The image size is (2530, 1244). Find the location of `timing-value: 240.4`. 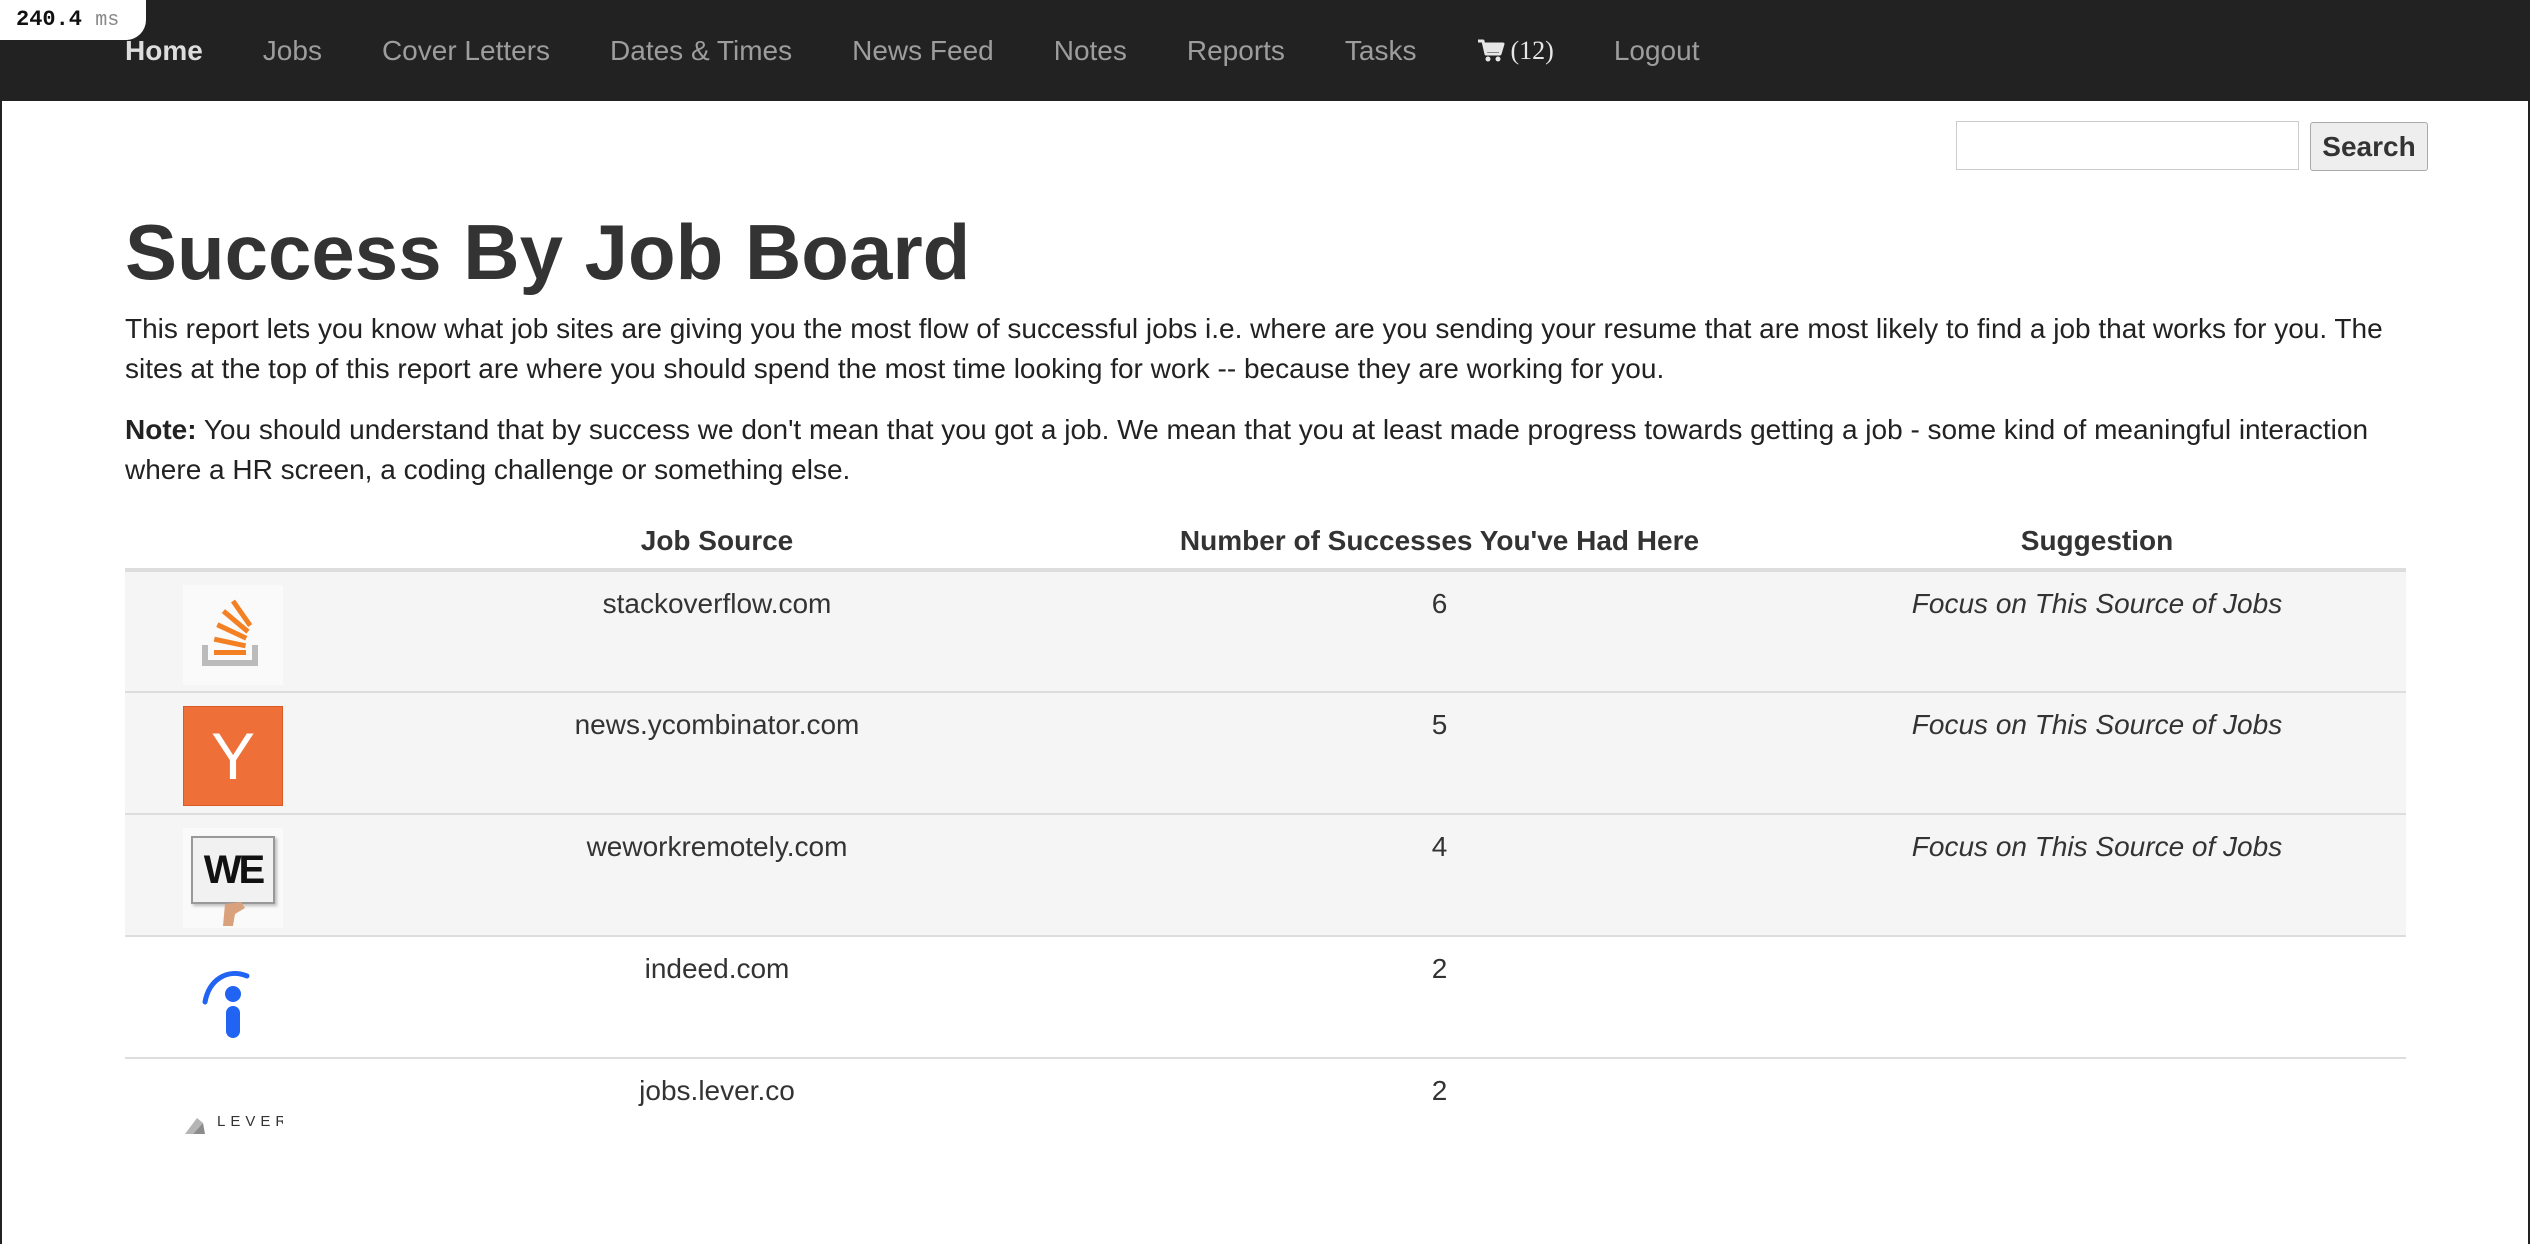

timing-value: 240.4 is located at coordinates (49, 19).